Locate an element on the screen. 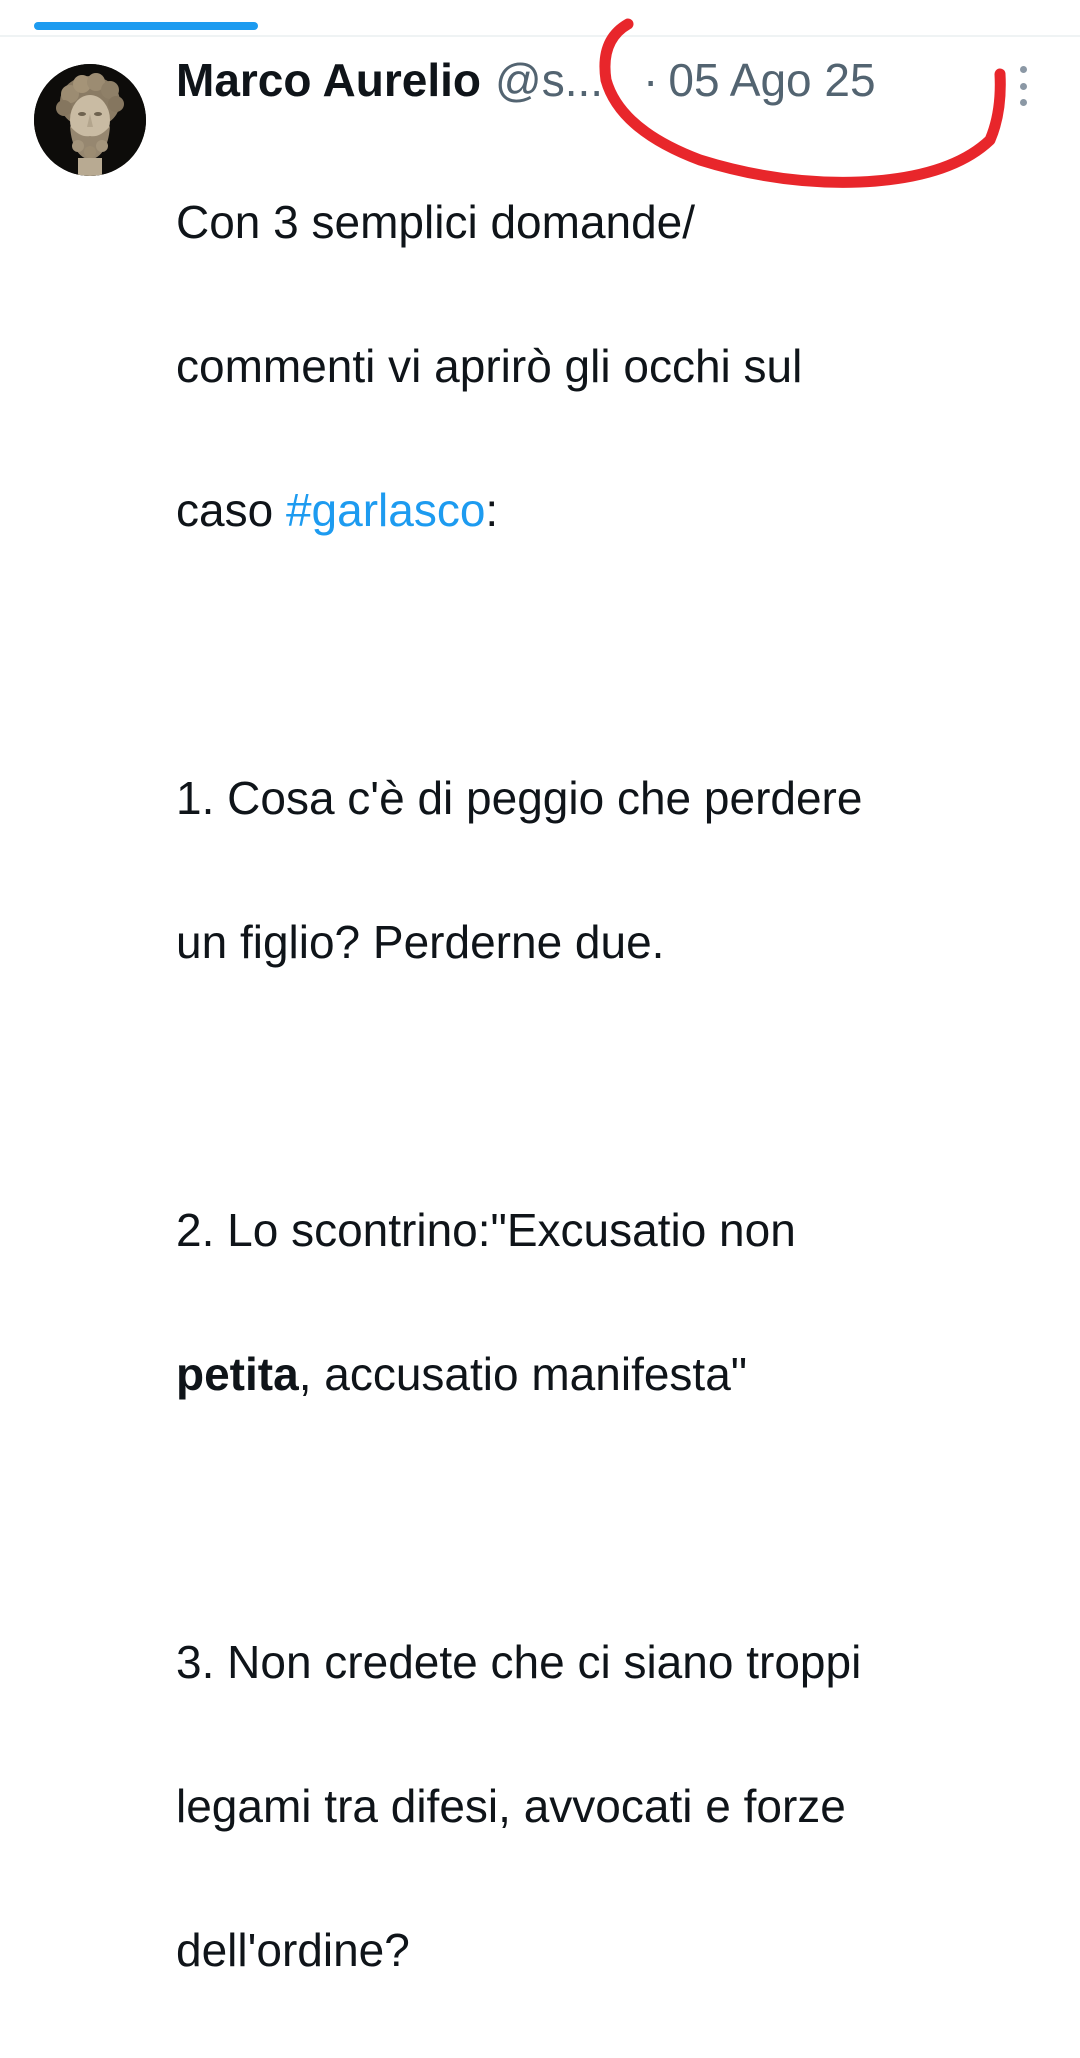 The image size is (1080, 2058). tweet-line: caso #garlasco: is located at coordinates (611, 510).